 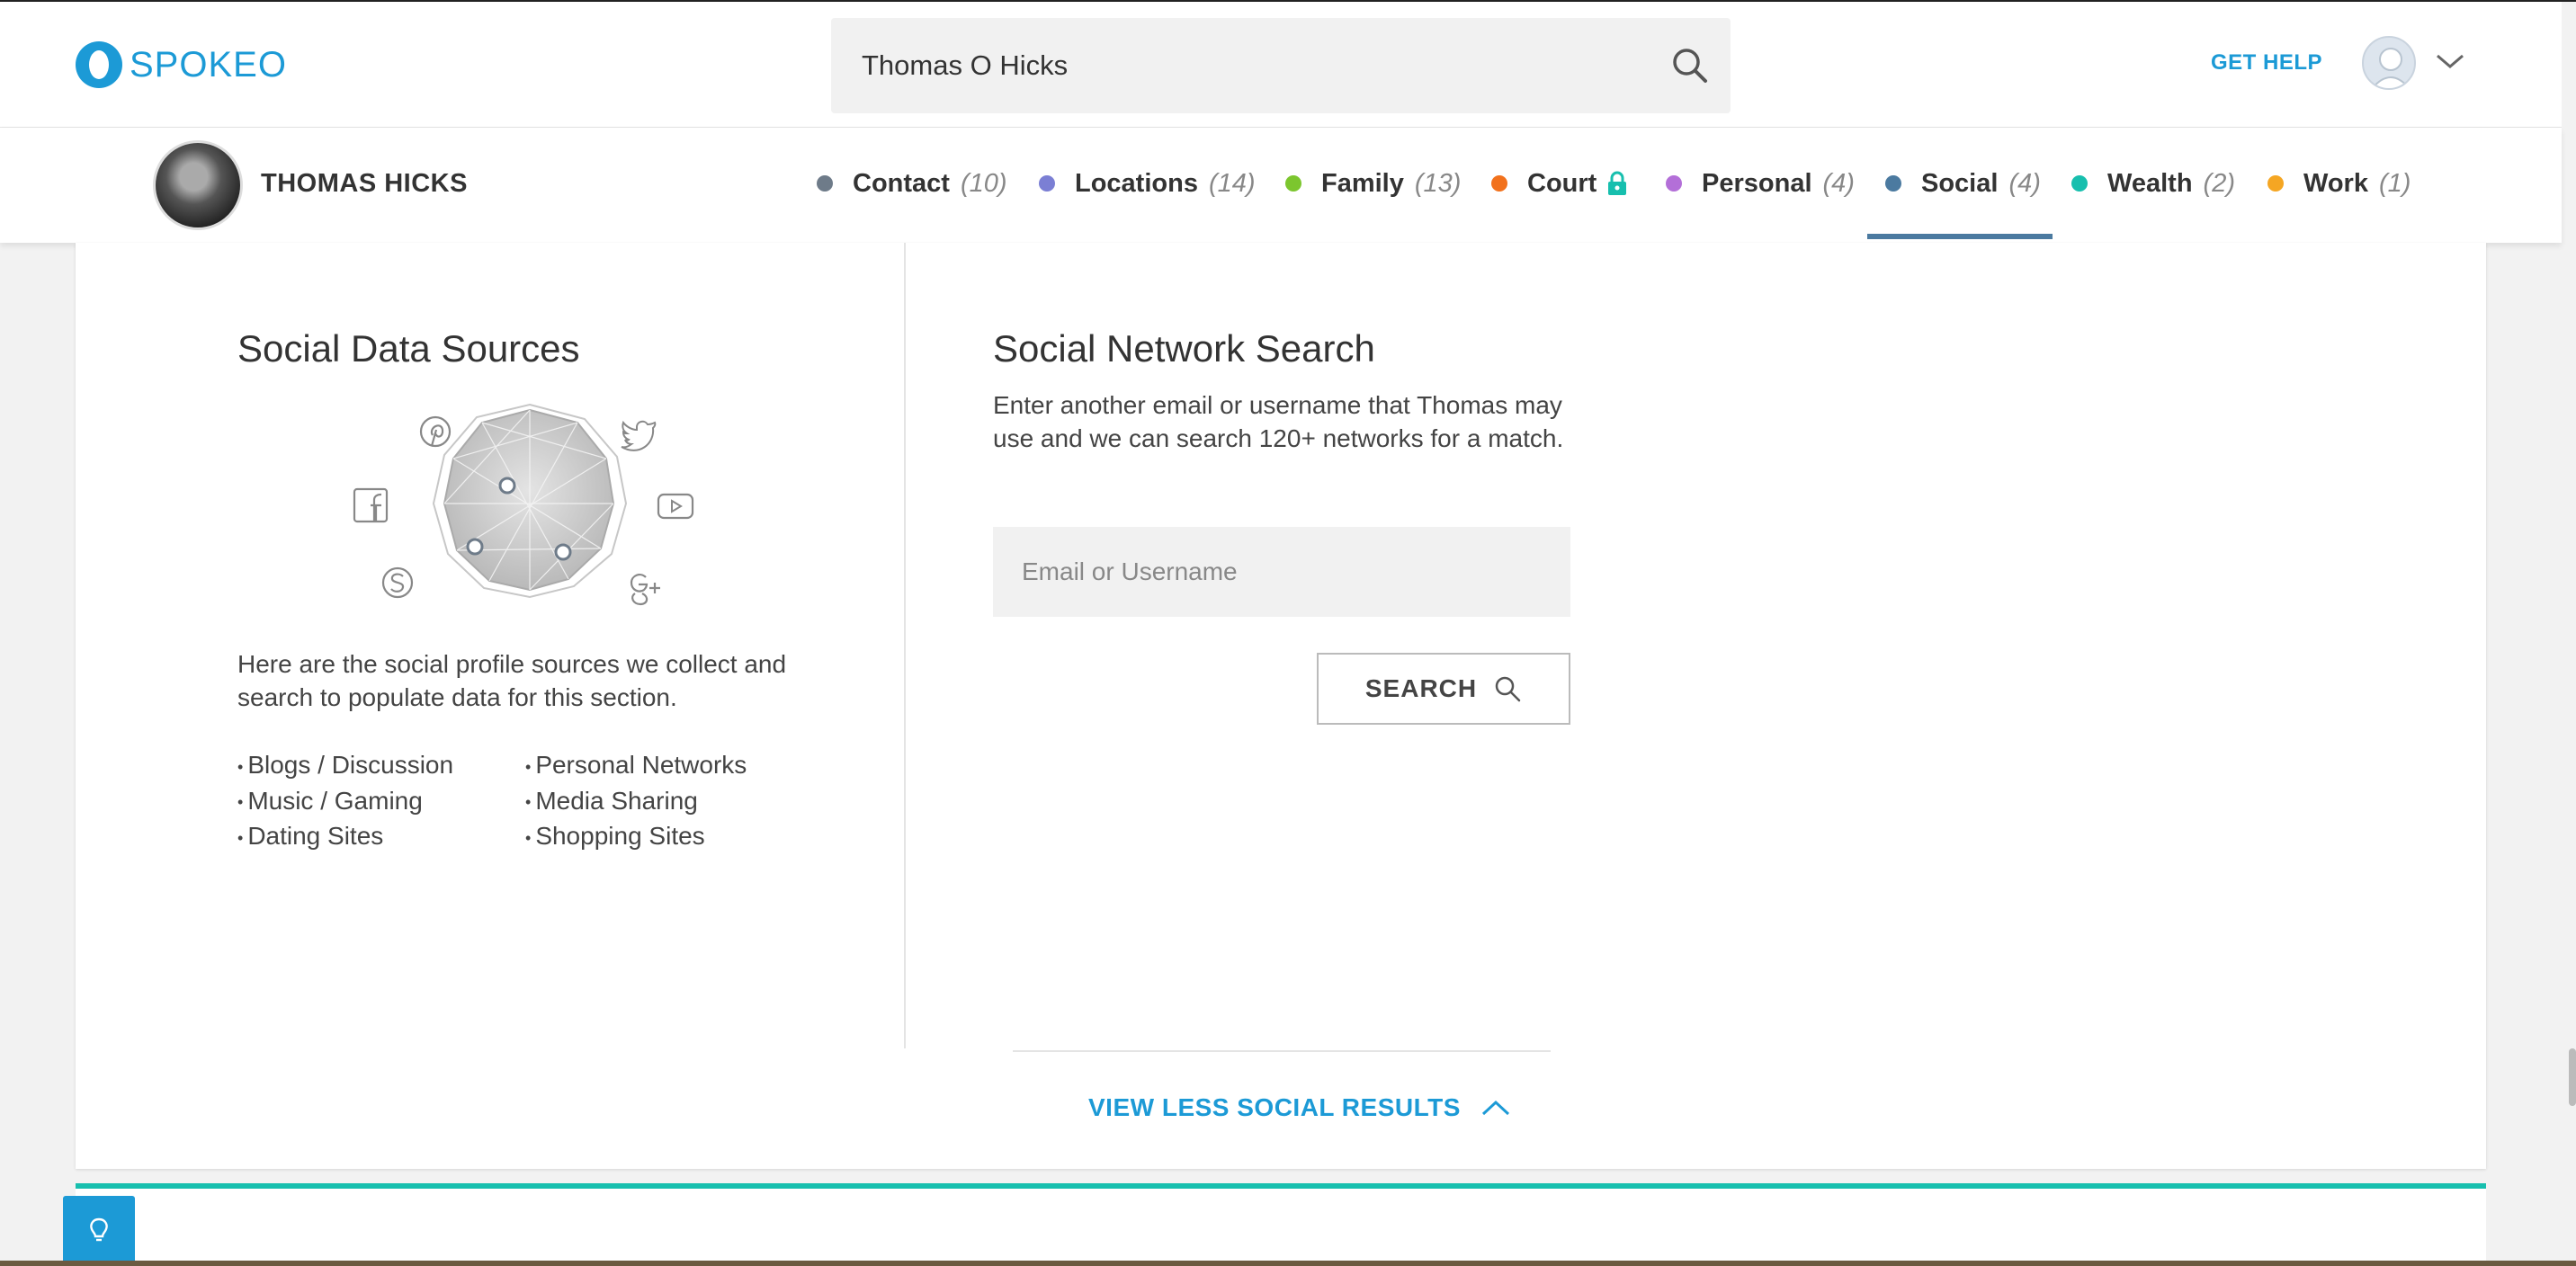 I want to click on search-button-label: SEARCH, so click(x=1421, y=688).